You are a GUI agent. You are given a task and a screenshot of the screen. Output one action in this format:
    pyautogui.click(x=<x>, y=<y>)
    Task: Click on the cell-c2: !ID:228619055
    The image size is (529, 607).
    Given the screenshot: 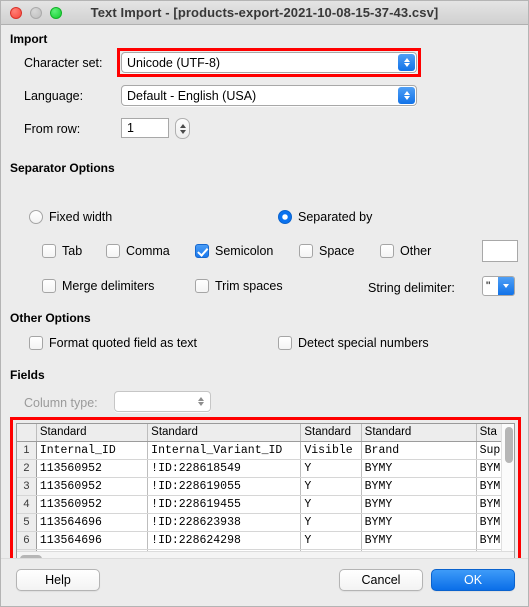 What is the action you would take?
    pyautogui.click(x=224, y=486)
    